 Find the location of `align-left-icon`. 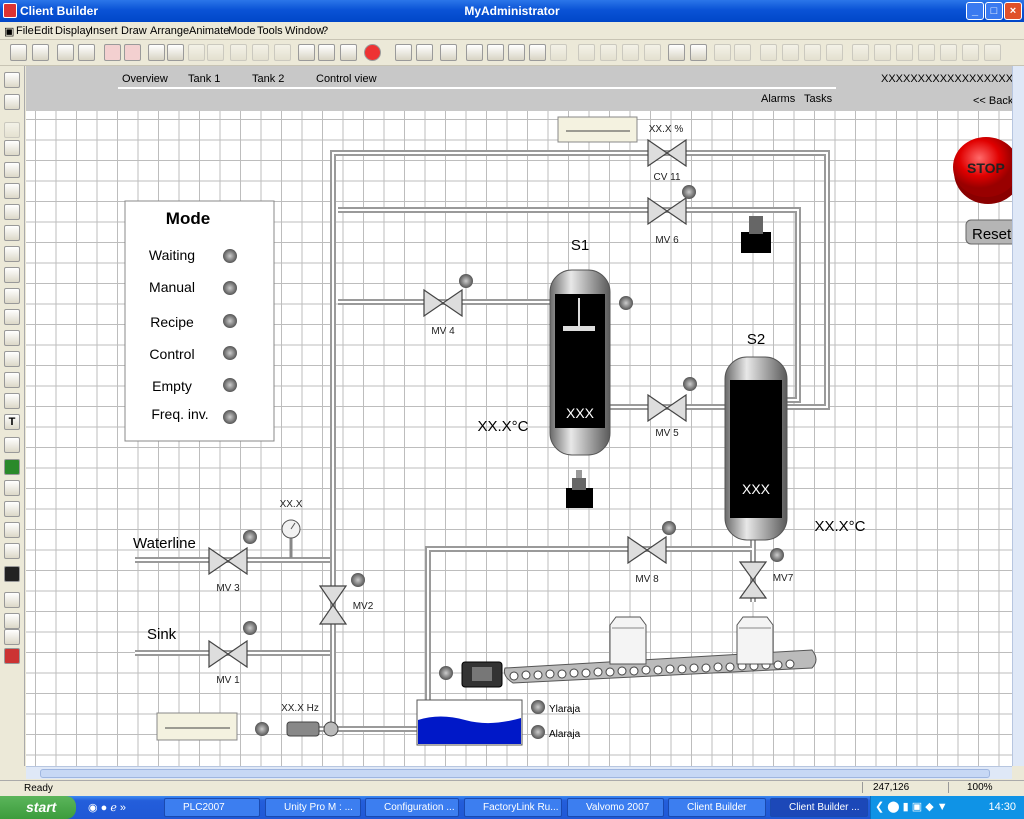

align-left-icon is located at coordinates (860, 52).